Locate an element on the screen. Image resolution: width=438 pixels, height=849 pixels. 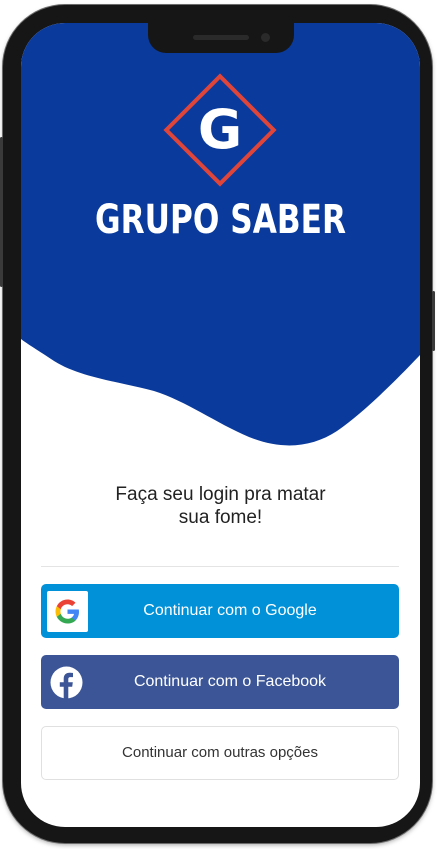
facebook-login-button: Continuar com o Facebook is located at coordinates (220, 682).